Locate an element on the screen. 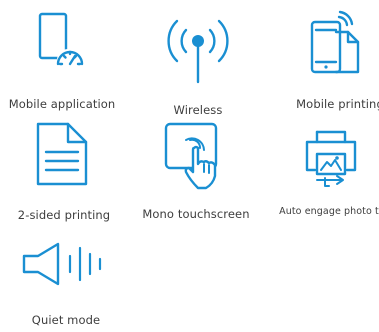  mobile-app-gauge-icon is located at coordinates (61, 41).